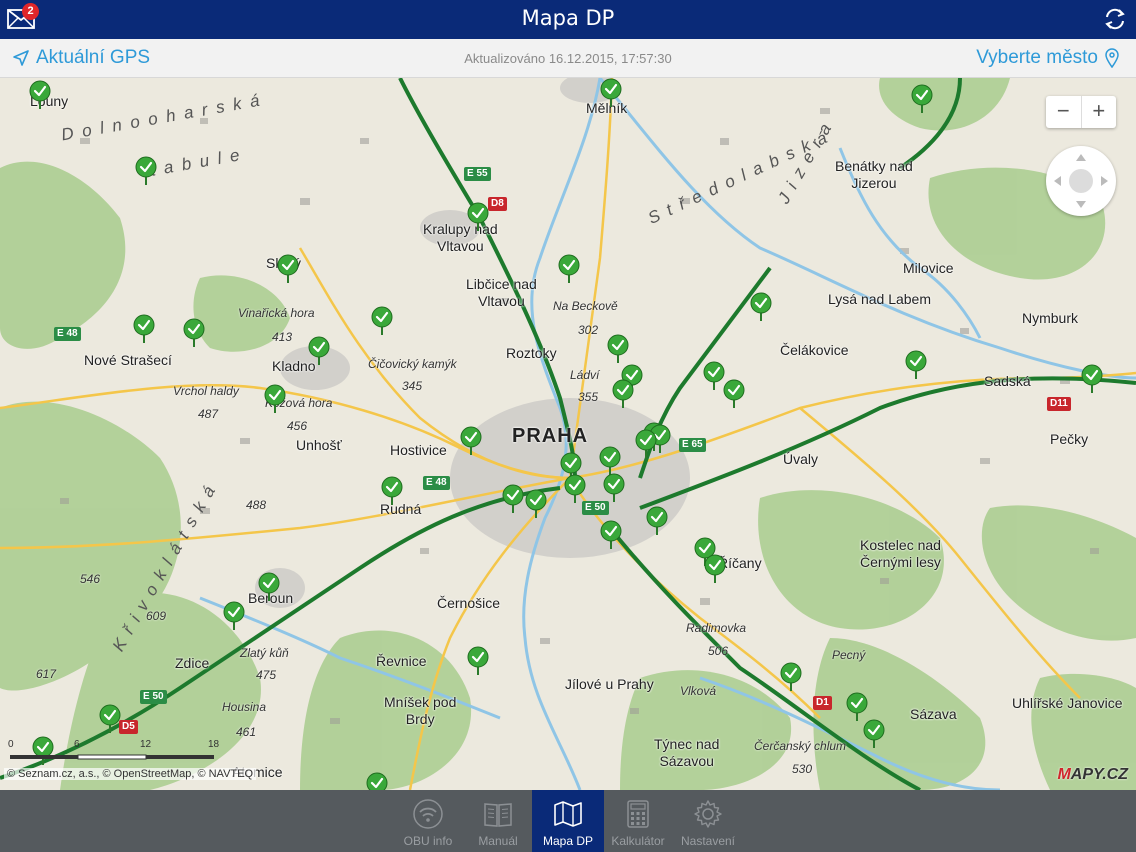  What do you see at coordinates (638, 821) in the screenshot?
I see `tab-kalkulator: Kalkulátor` at bounding box center [638, 821].